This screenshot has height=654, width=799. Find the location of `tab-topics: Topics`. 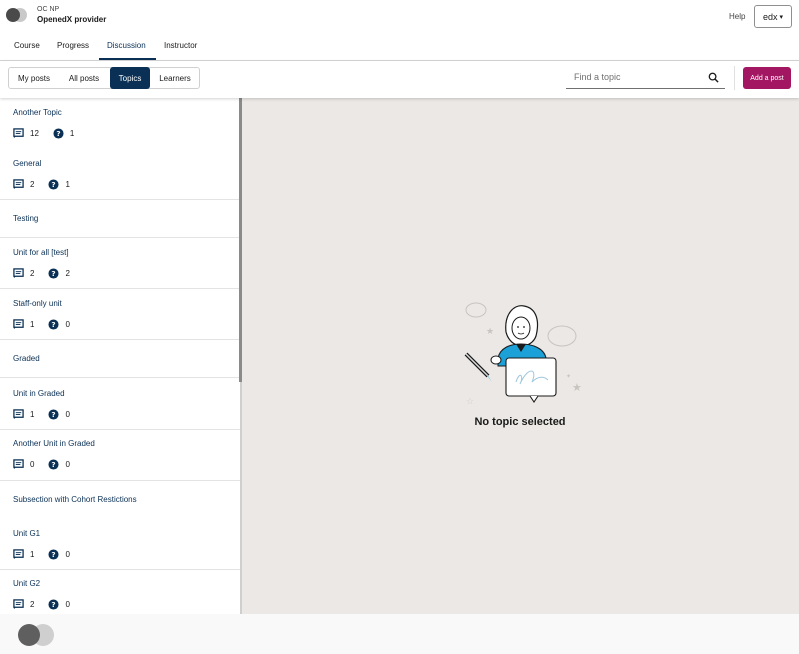

tab-topics: Topics is located at coordinates (130, 78).